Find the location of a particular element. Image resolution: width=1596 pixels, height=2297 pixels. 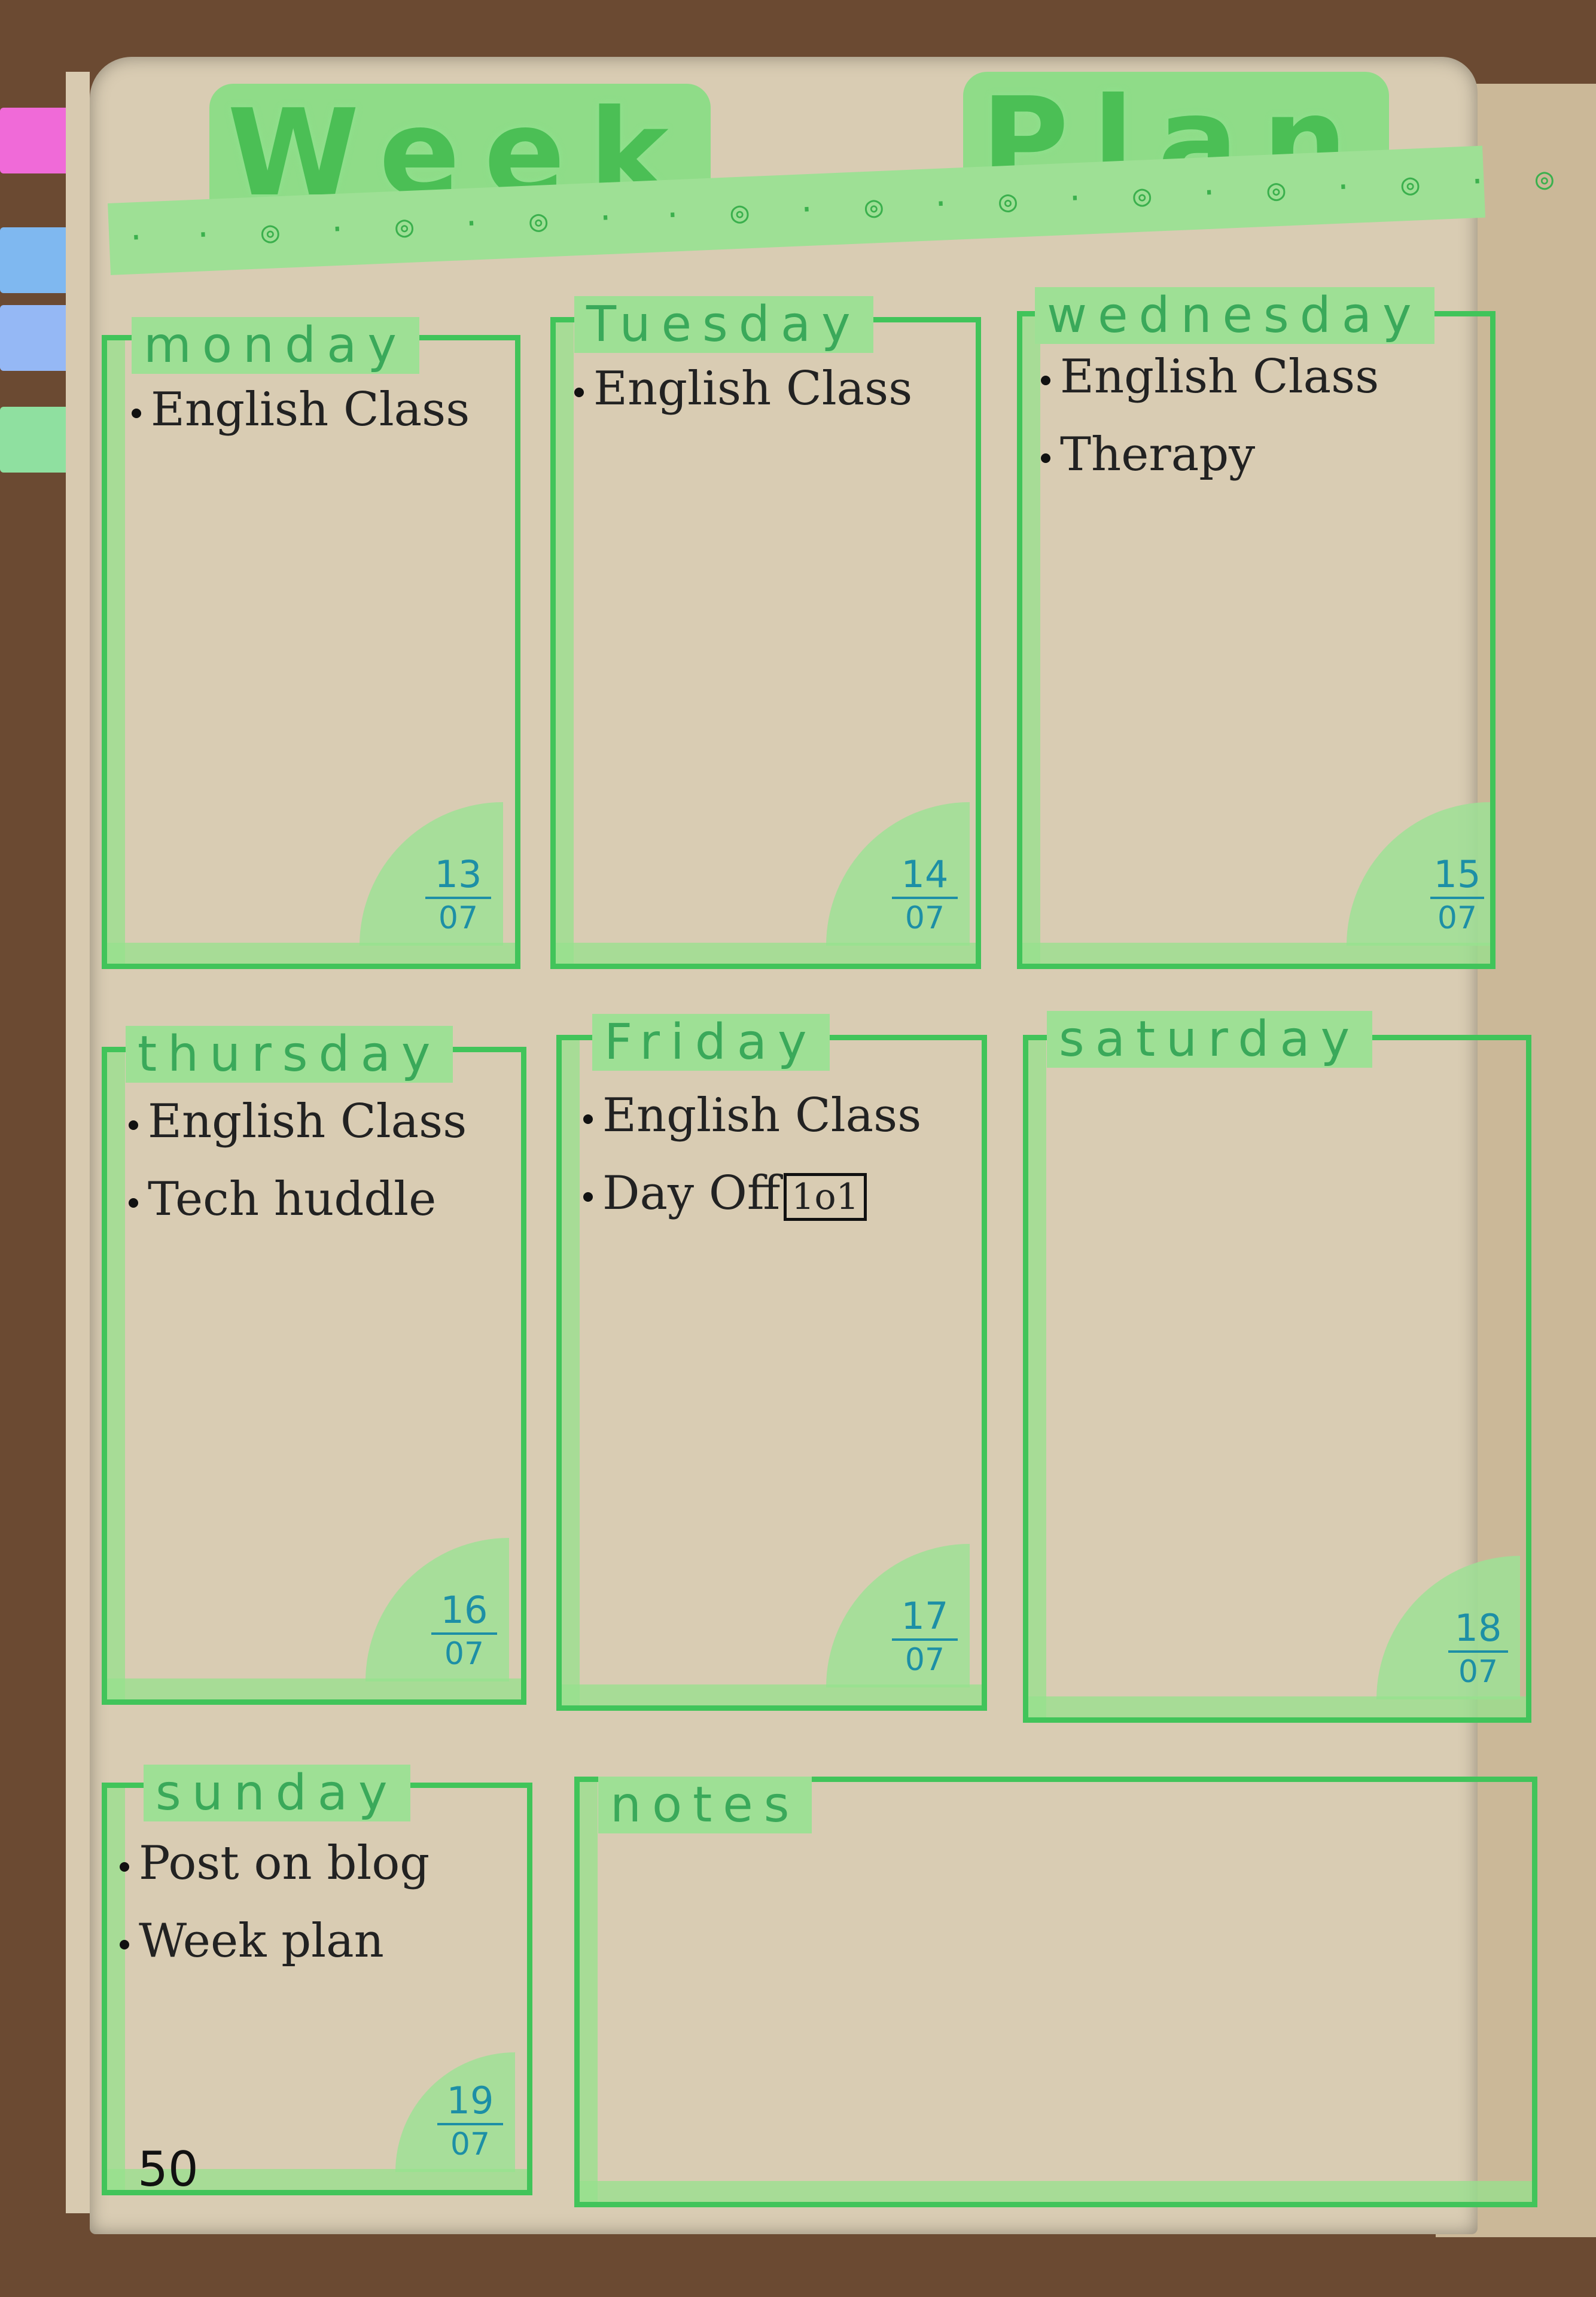

task-list-sunday: Post on blog Week plan is located at coordinates (275, 1911).